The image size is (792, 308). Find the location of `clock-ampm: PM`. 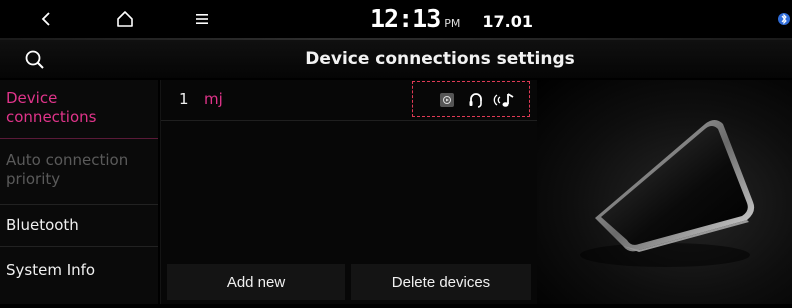

clock-ampm: PM is located at coordinates (452, 23).